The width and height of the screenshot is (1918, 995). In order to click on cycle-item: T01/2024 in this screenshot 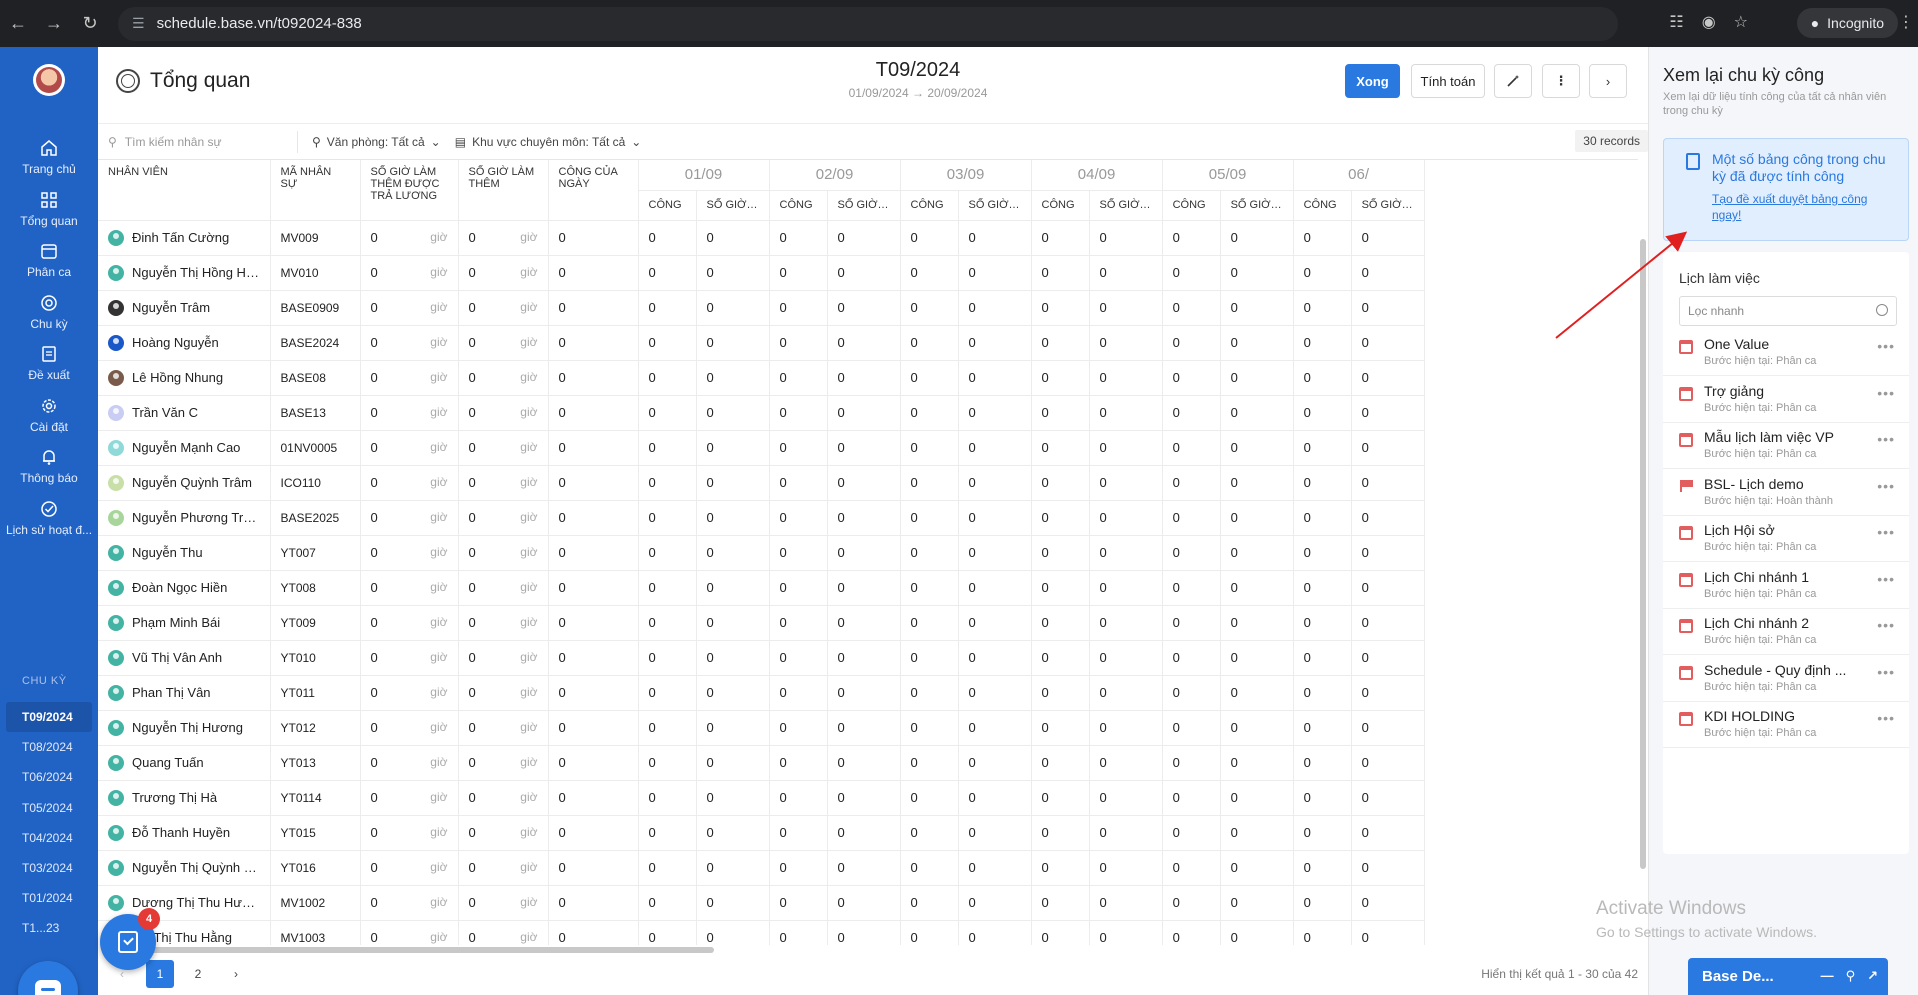, I will do `click(49, 898)`.